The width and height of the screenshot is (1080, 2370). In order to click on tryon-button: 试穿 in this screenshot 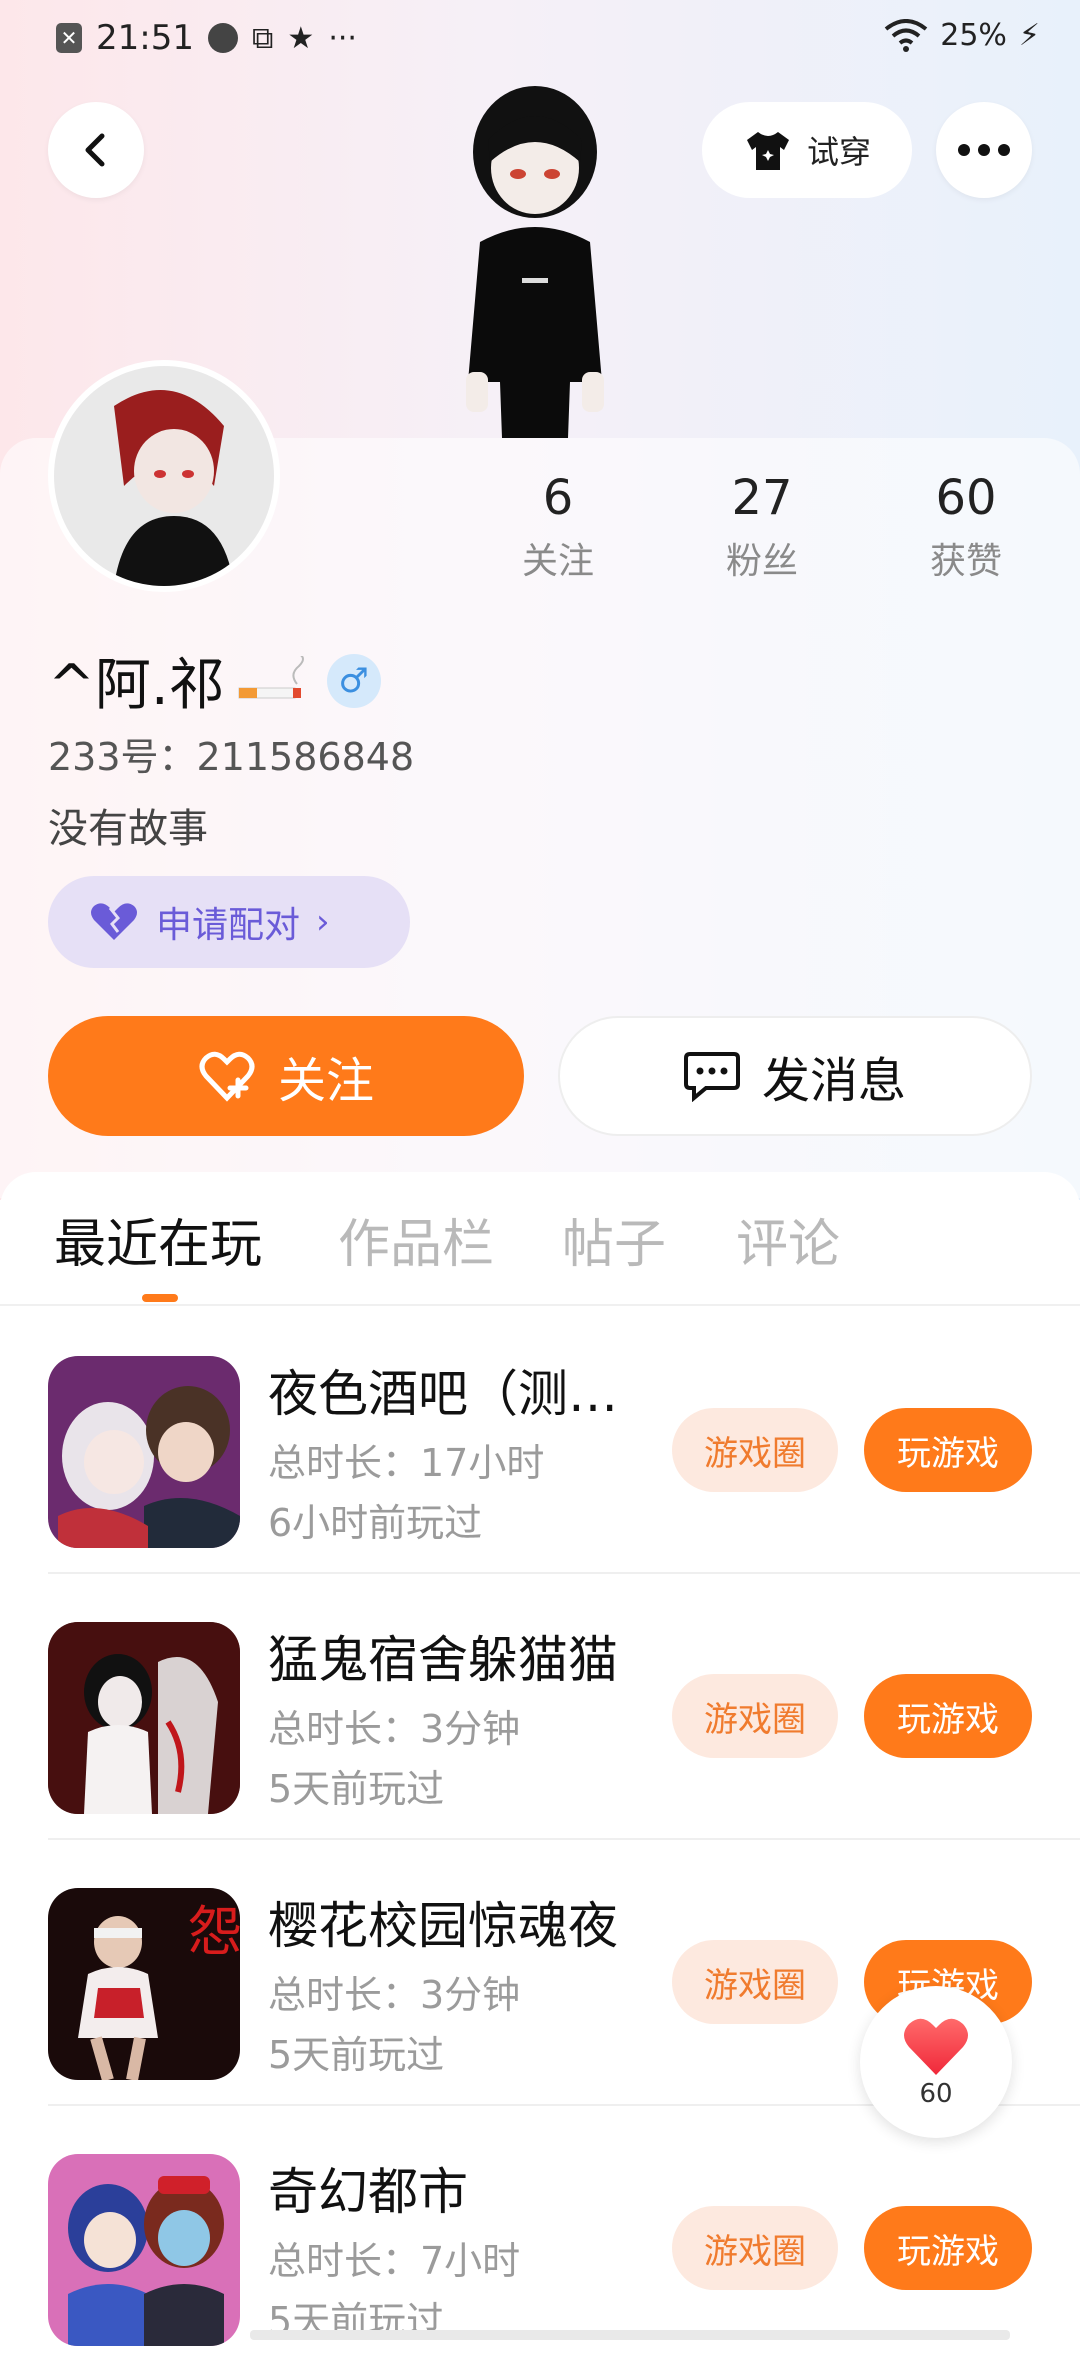, I will do `click(807, 150)`.